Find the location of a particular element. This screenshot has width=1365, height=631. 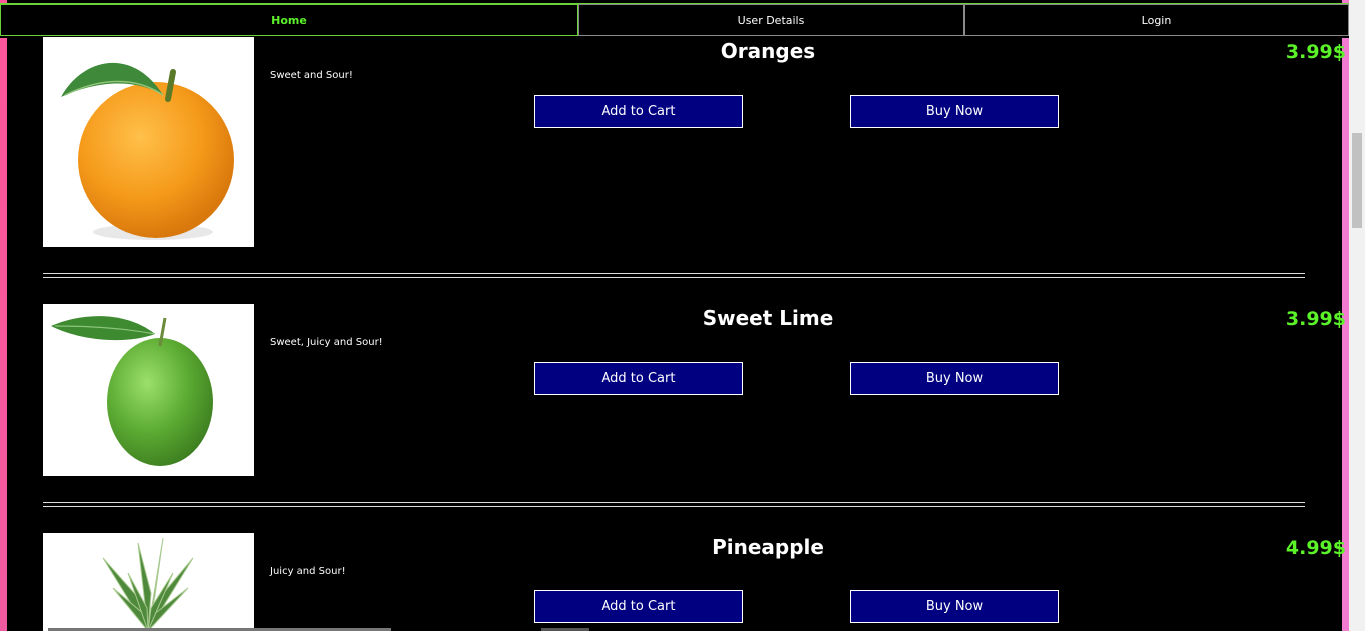

nav-login: Login is located at coordinates (1156, 20).